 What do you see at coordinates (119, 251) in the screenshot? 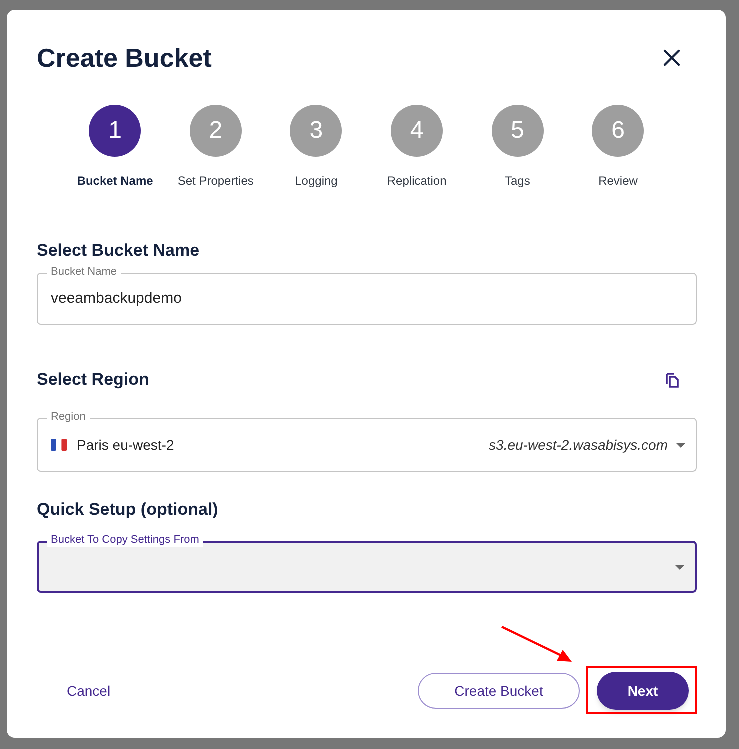
I see `section-heading: Select Bucket Name` at bounding box center [119, 251].